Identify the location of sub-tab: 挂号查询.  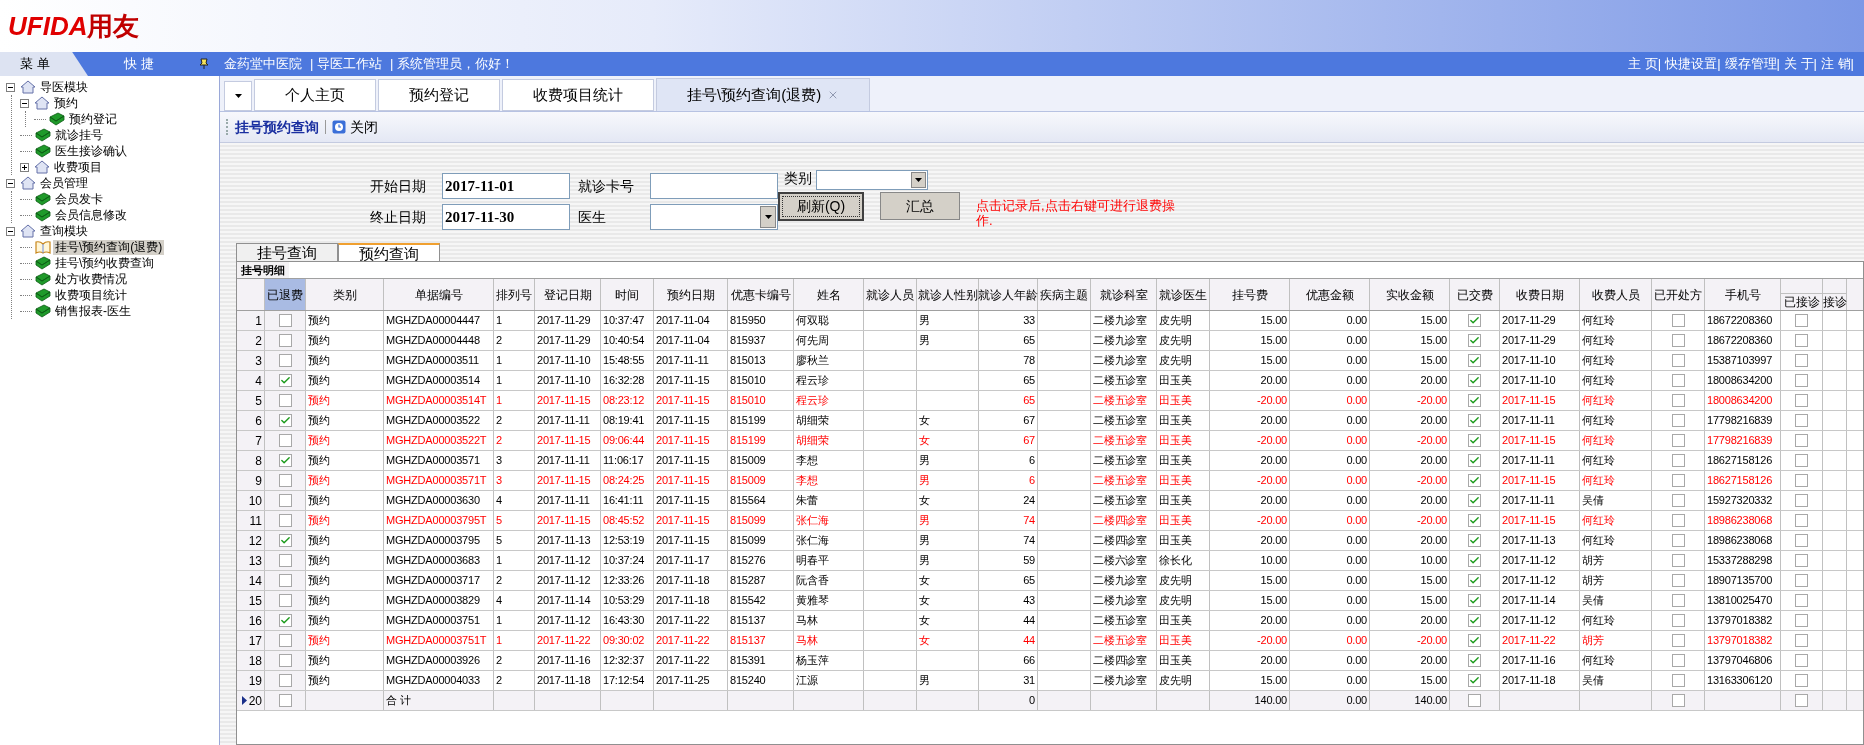
(287, 252).